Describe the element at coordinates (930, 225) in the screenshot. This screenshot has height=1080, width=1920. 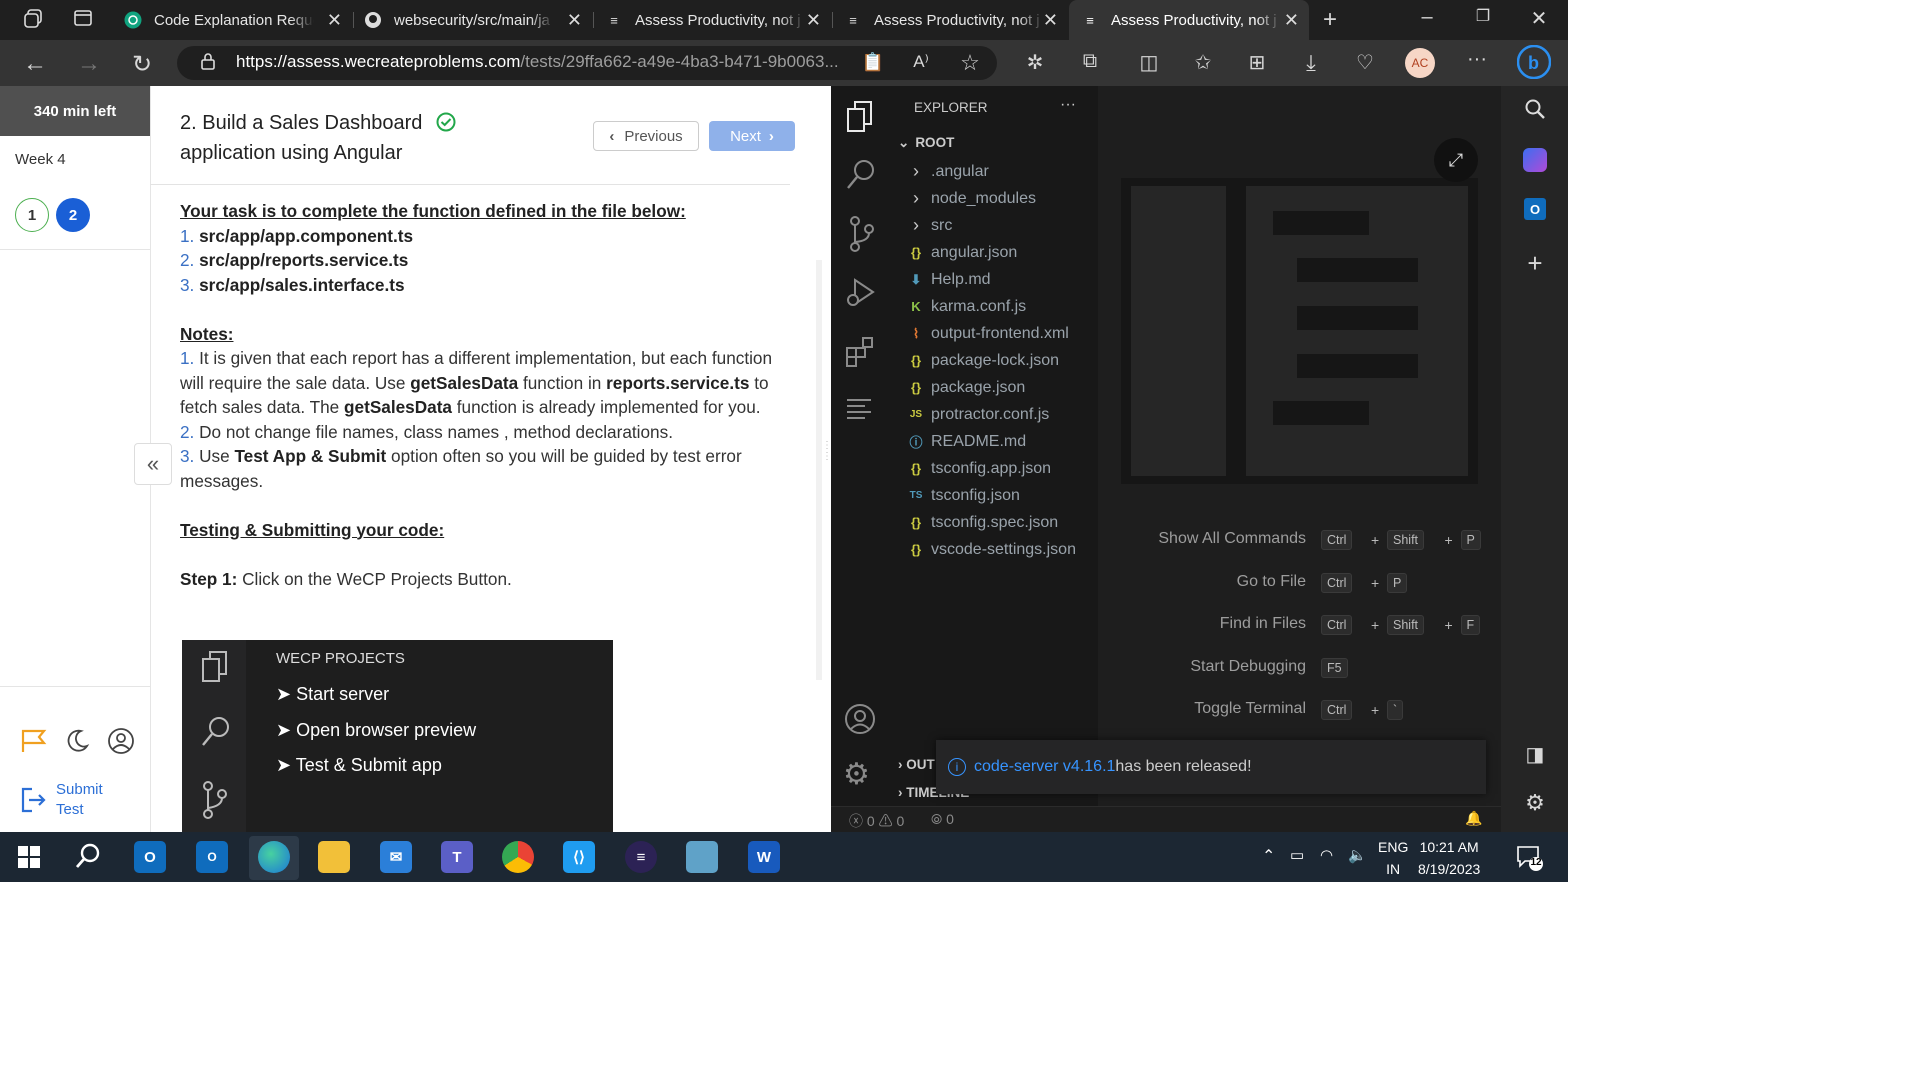
I see `file-tree-item: › src` at that location.